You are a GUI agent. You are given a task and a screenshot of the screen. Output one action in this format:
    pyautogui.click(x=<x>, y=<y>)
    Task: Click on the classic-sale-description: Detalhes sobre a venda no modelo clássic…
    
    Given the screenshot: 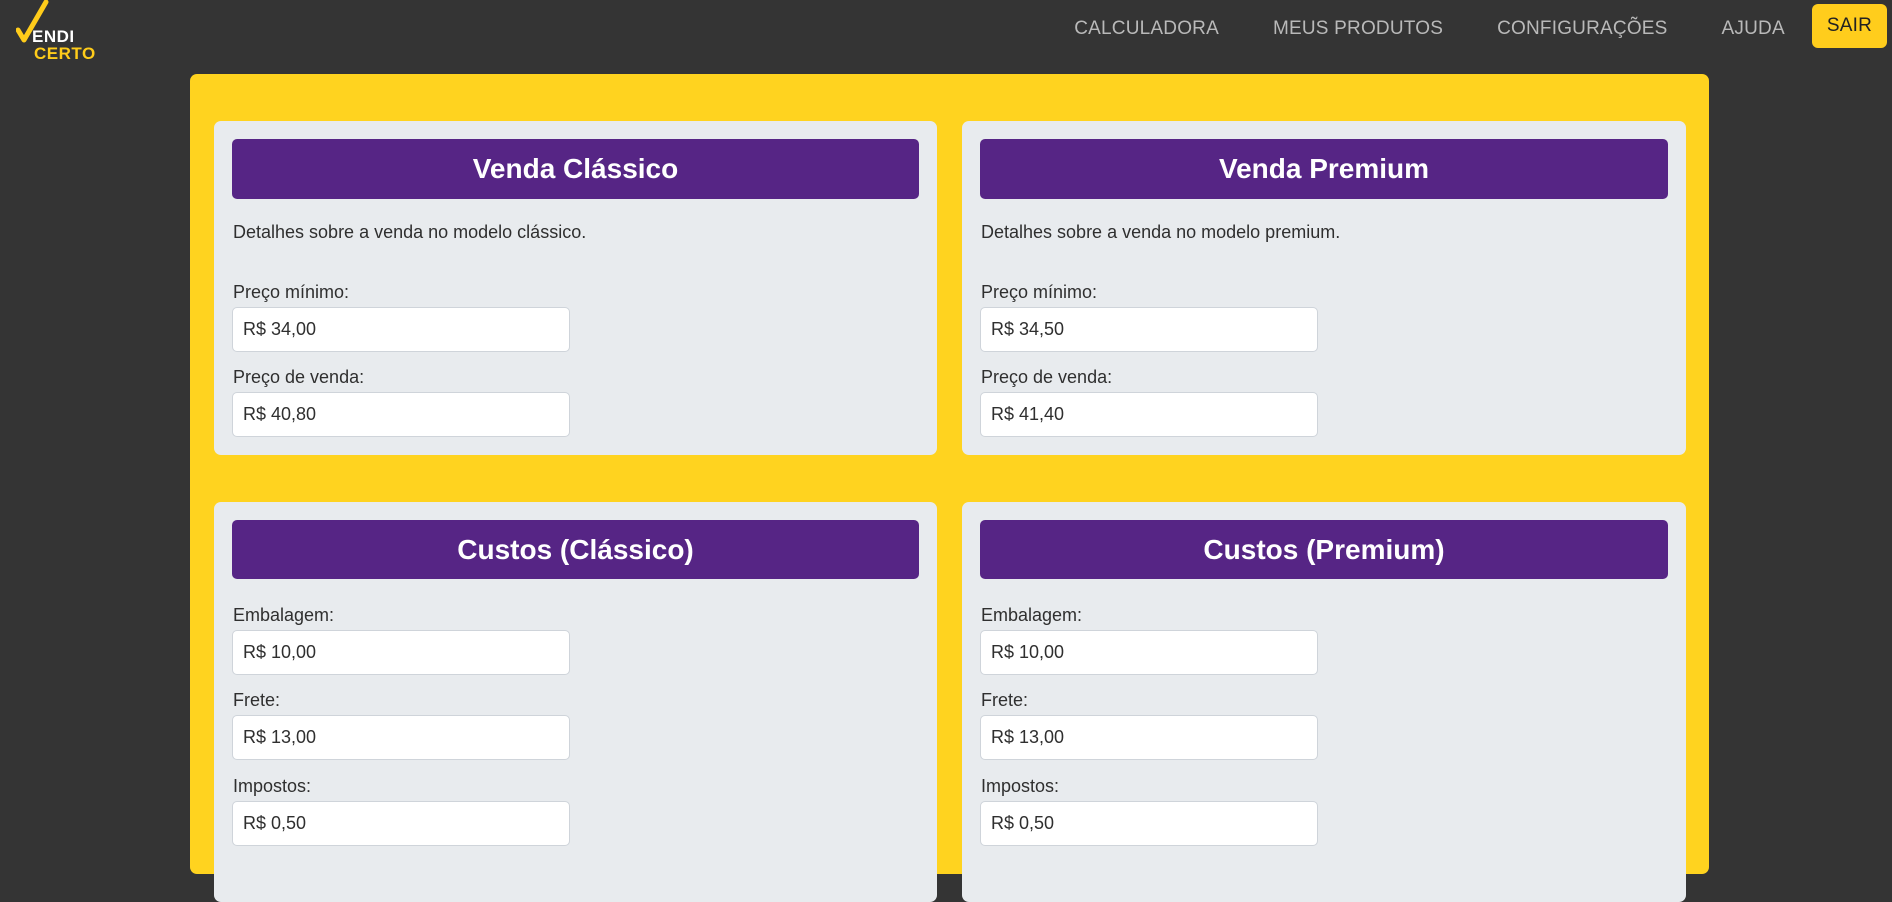 What is the action you would take?
    pyautogui.click(x=410, y=232)
    